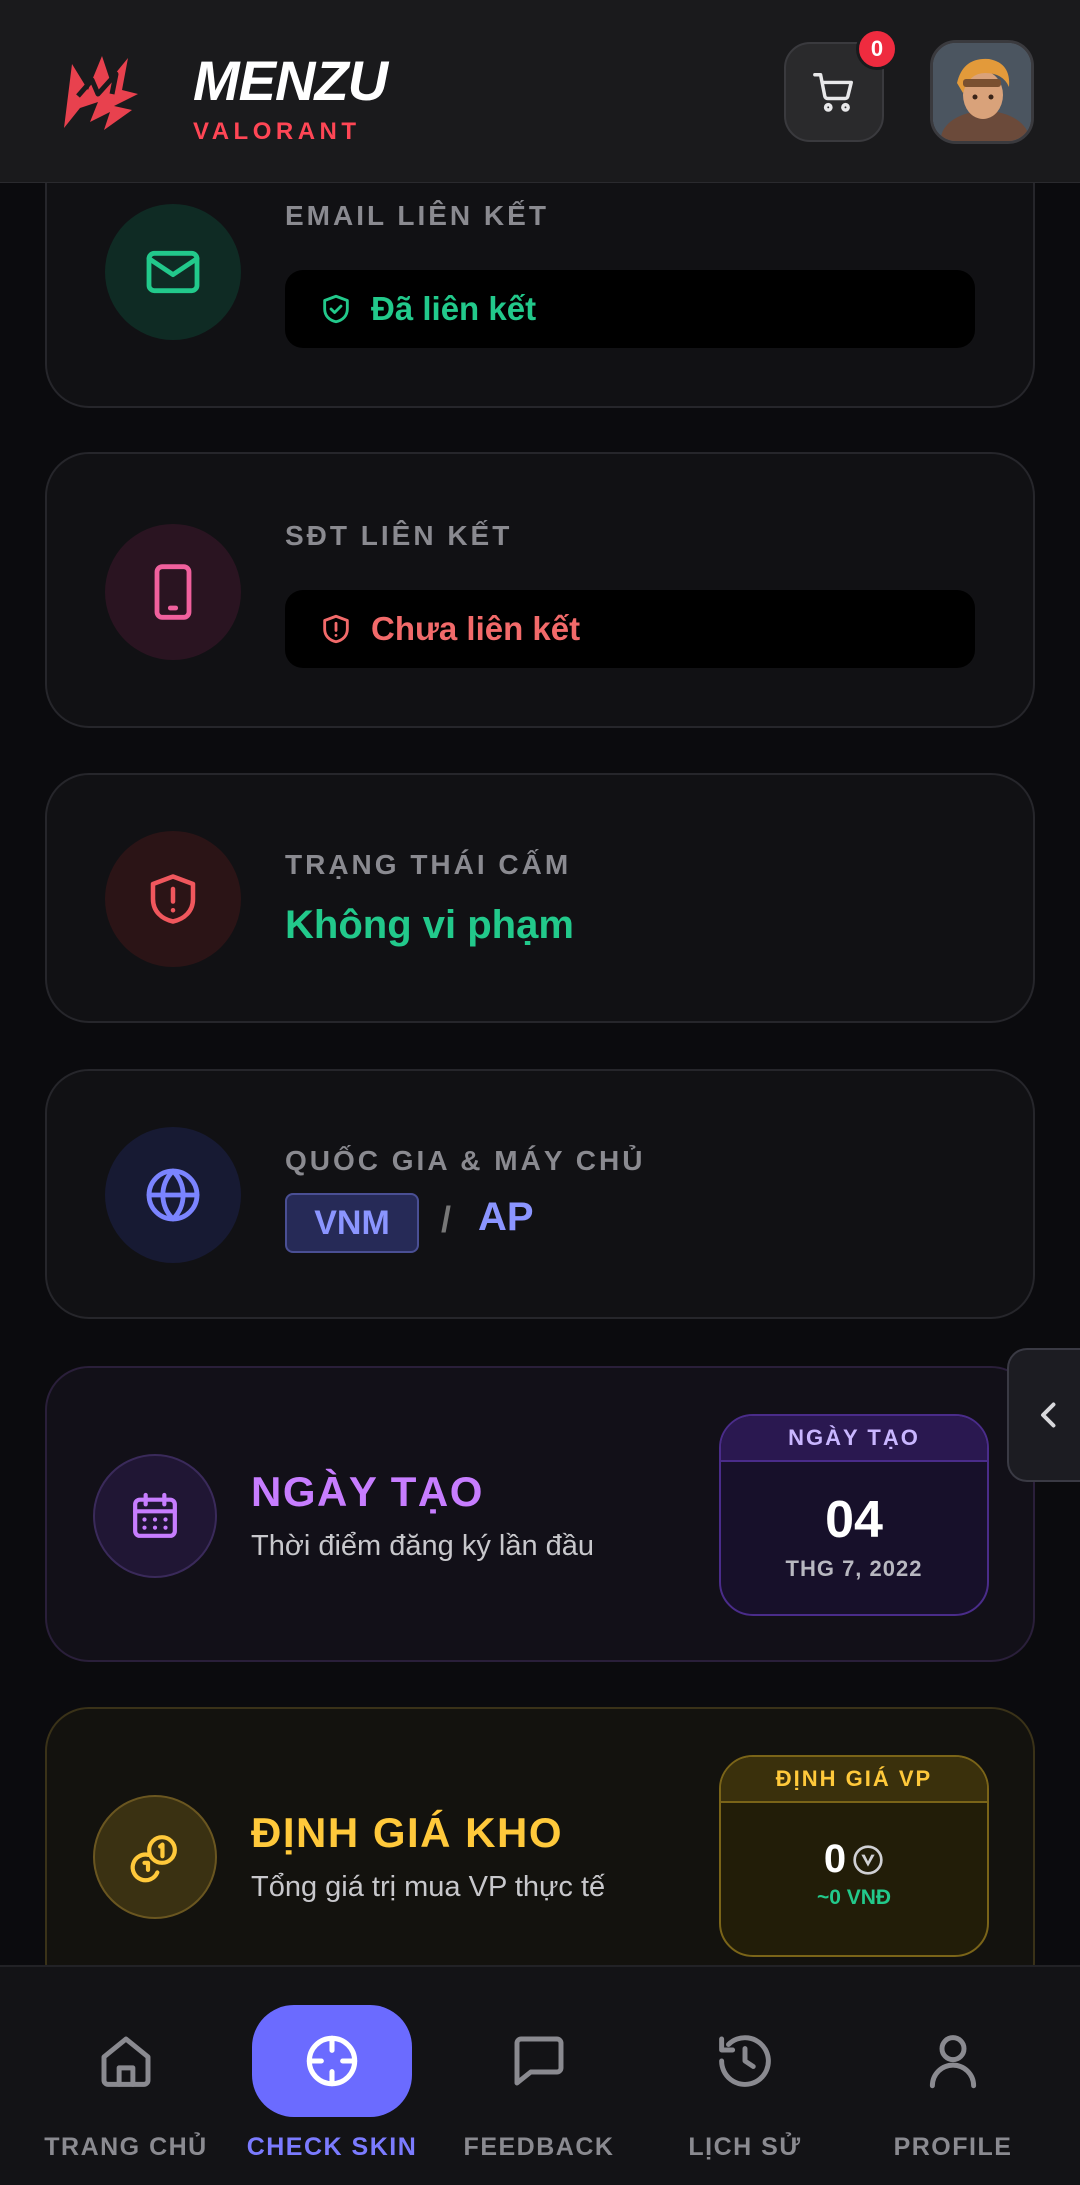  What do you see at coordinates (854, 1780) in the screenshot?
I see `valuation-badge-title: ĐỊNH GIÁ VP` at bounding box center [854, 1780].